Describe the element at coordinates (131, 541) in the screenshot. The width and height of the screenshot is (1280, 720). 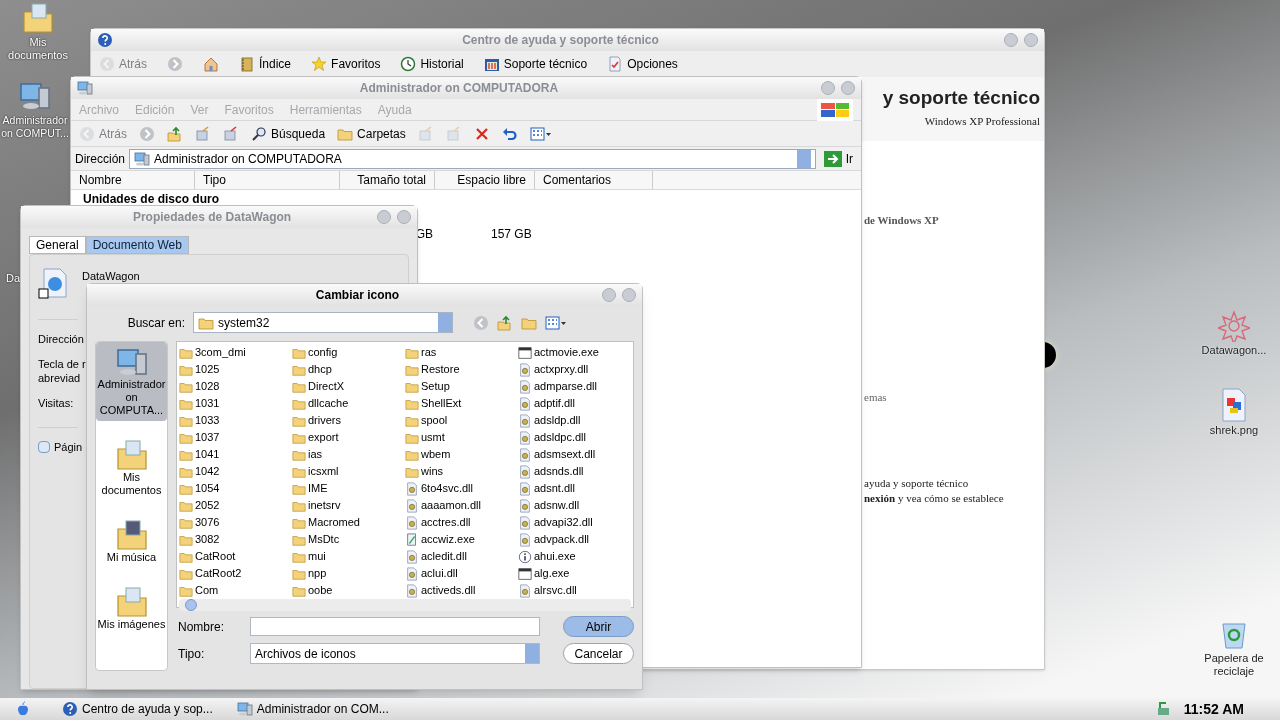
I see `place-item: Mi música` at that location.